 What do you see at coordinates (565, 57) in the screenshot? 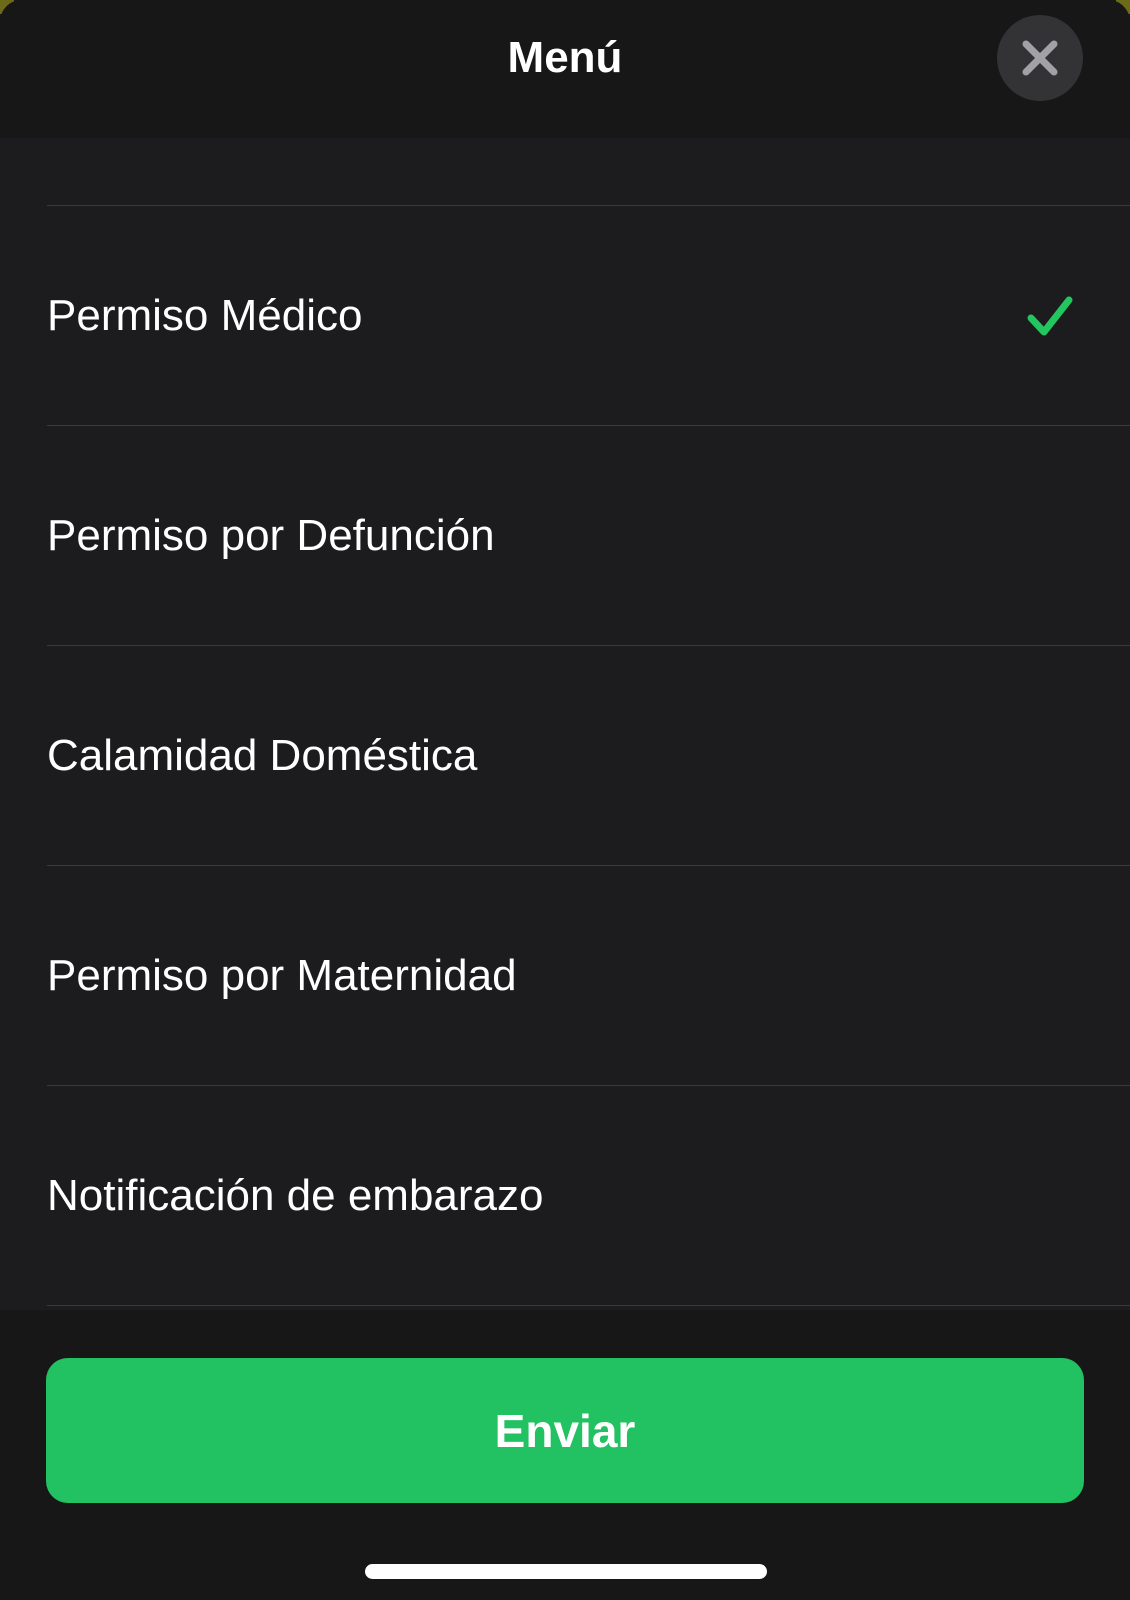
I see `page-title: Menú` at bounding box center [565, 57].